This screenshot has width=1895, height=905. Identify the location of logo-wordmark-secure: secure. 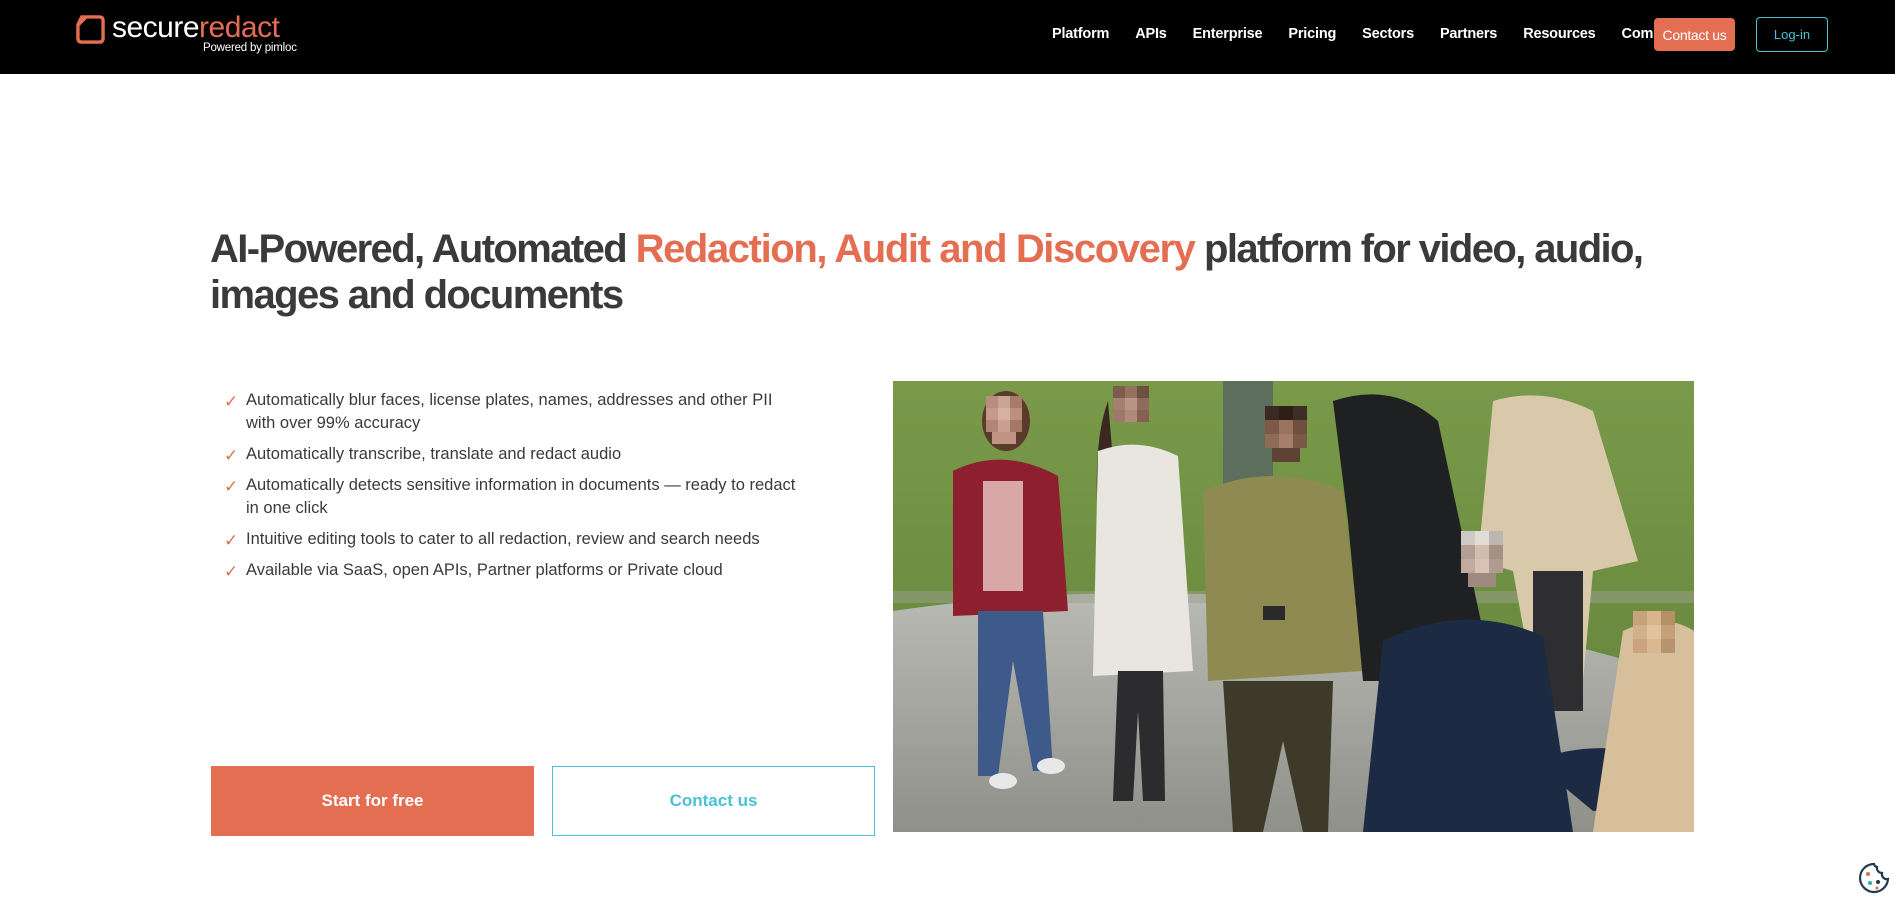
(156, 27).